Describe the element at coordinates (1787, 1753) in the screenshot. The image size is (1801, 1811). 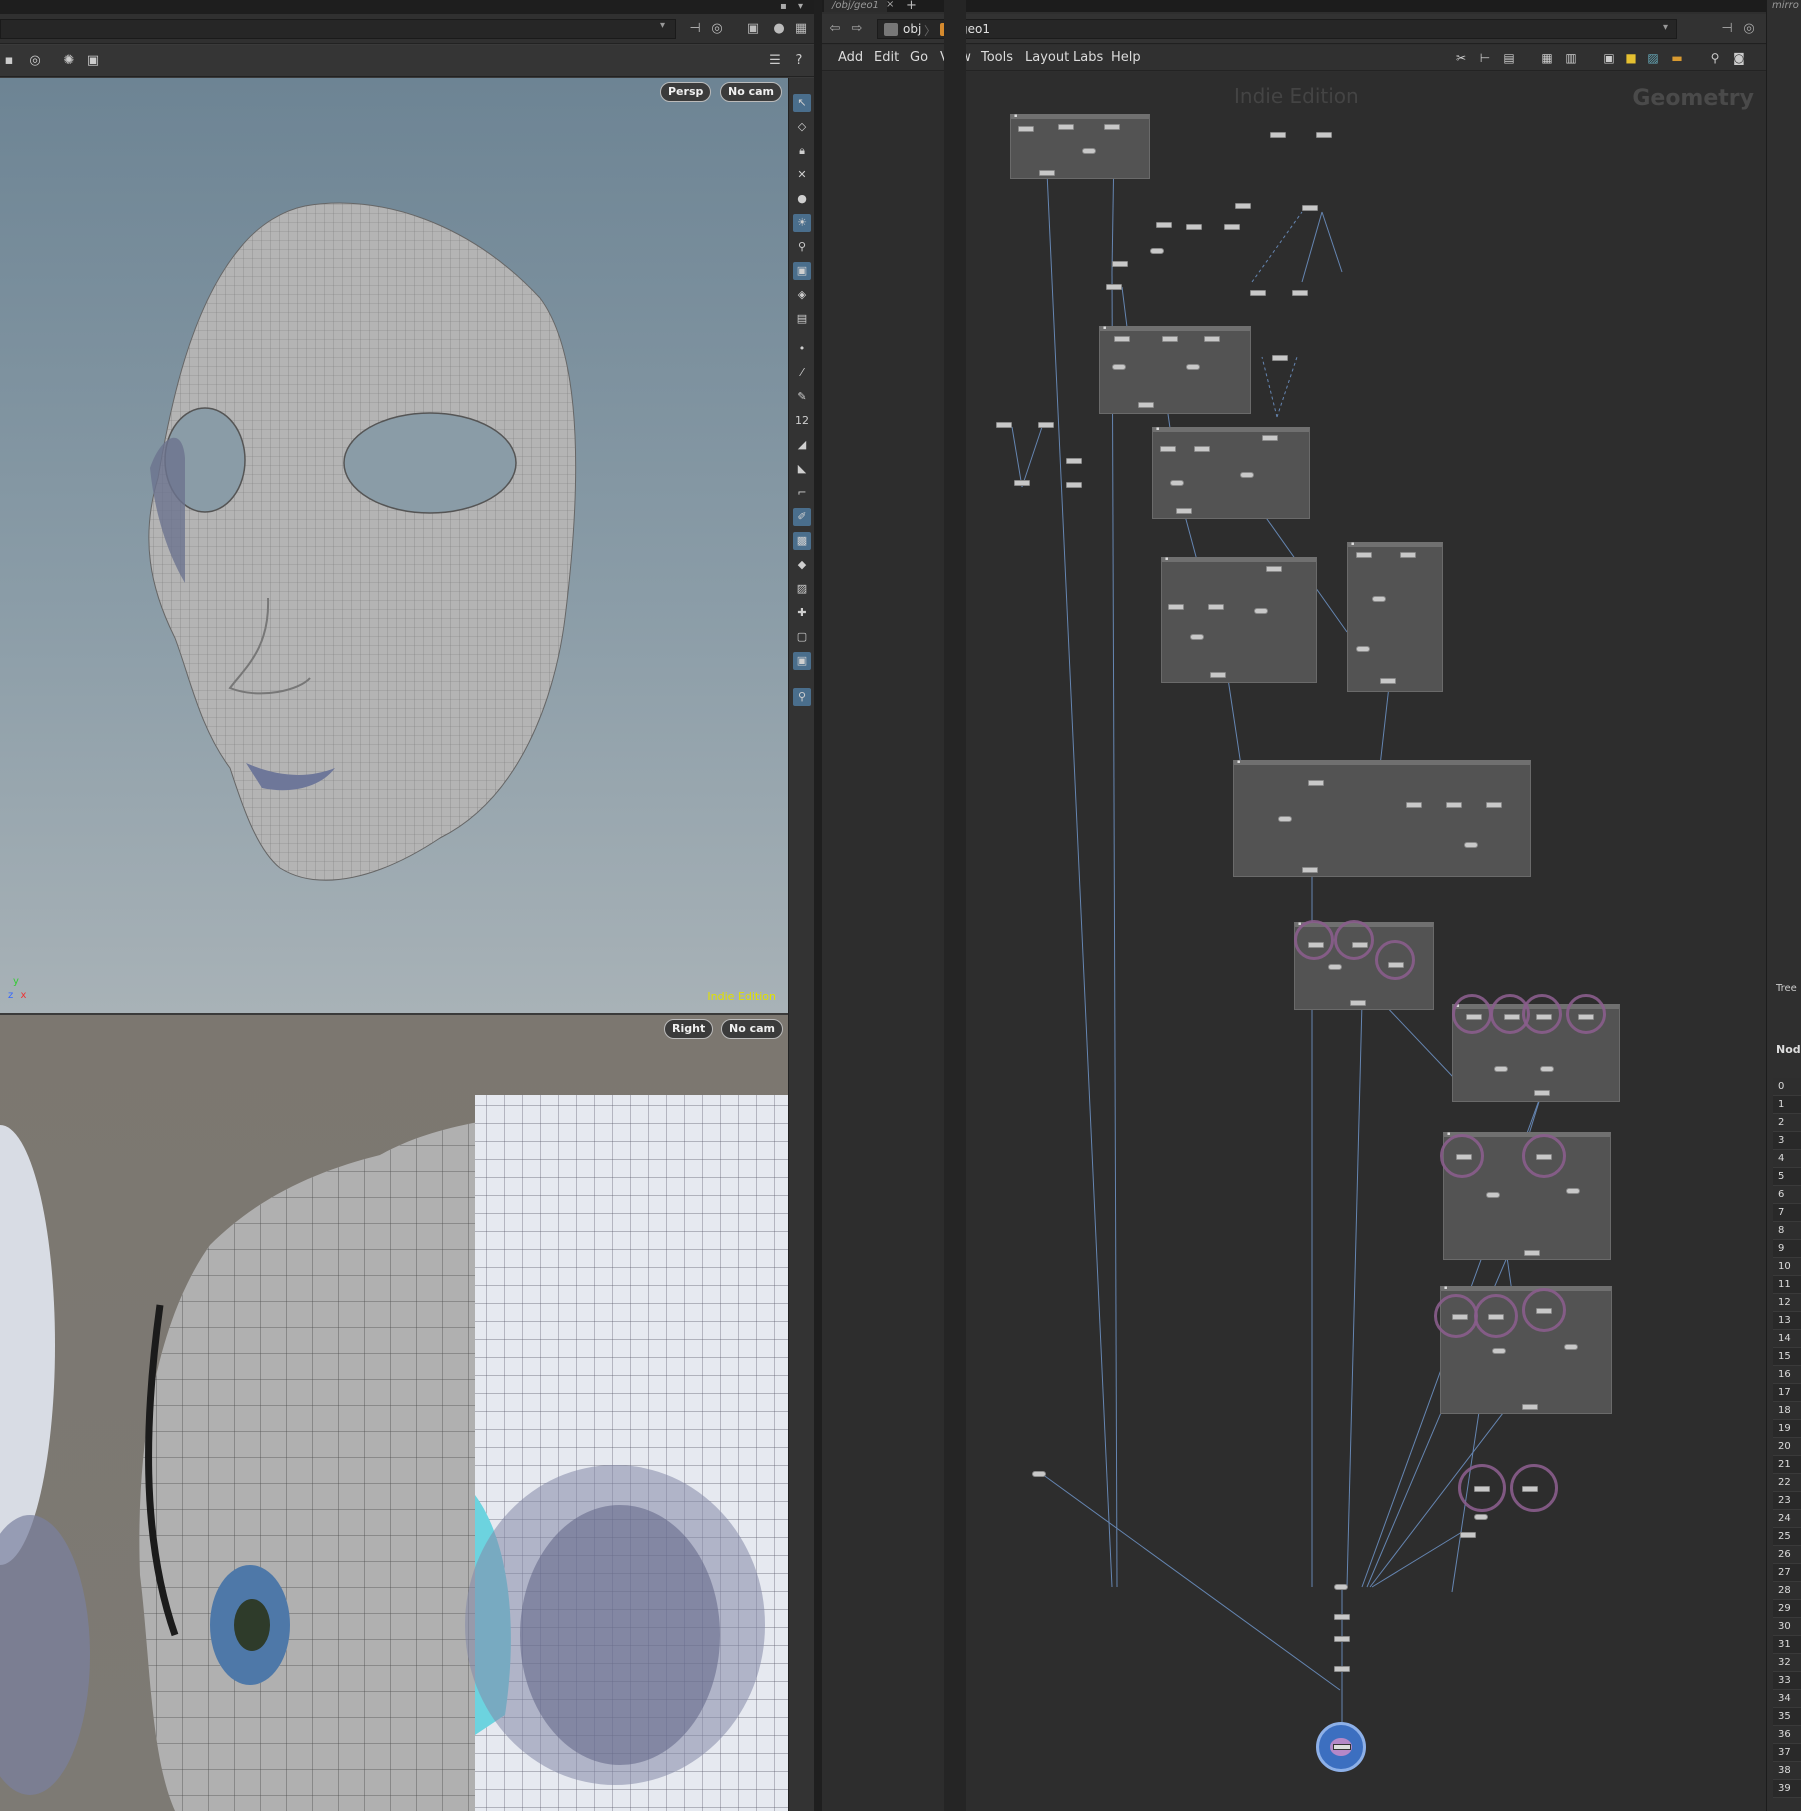
I see `spreadsheet-row: 37` at that location.